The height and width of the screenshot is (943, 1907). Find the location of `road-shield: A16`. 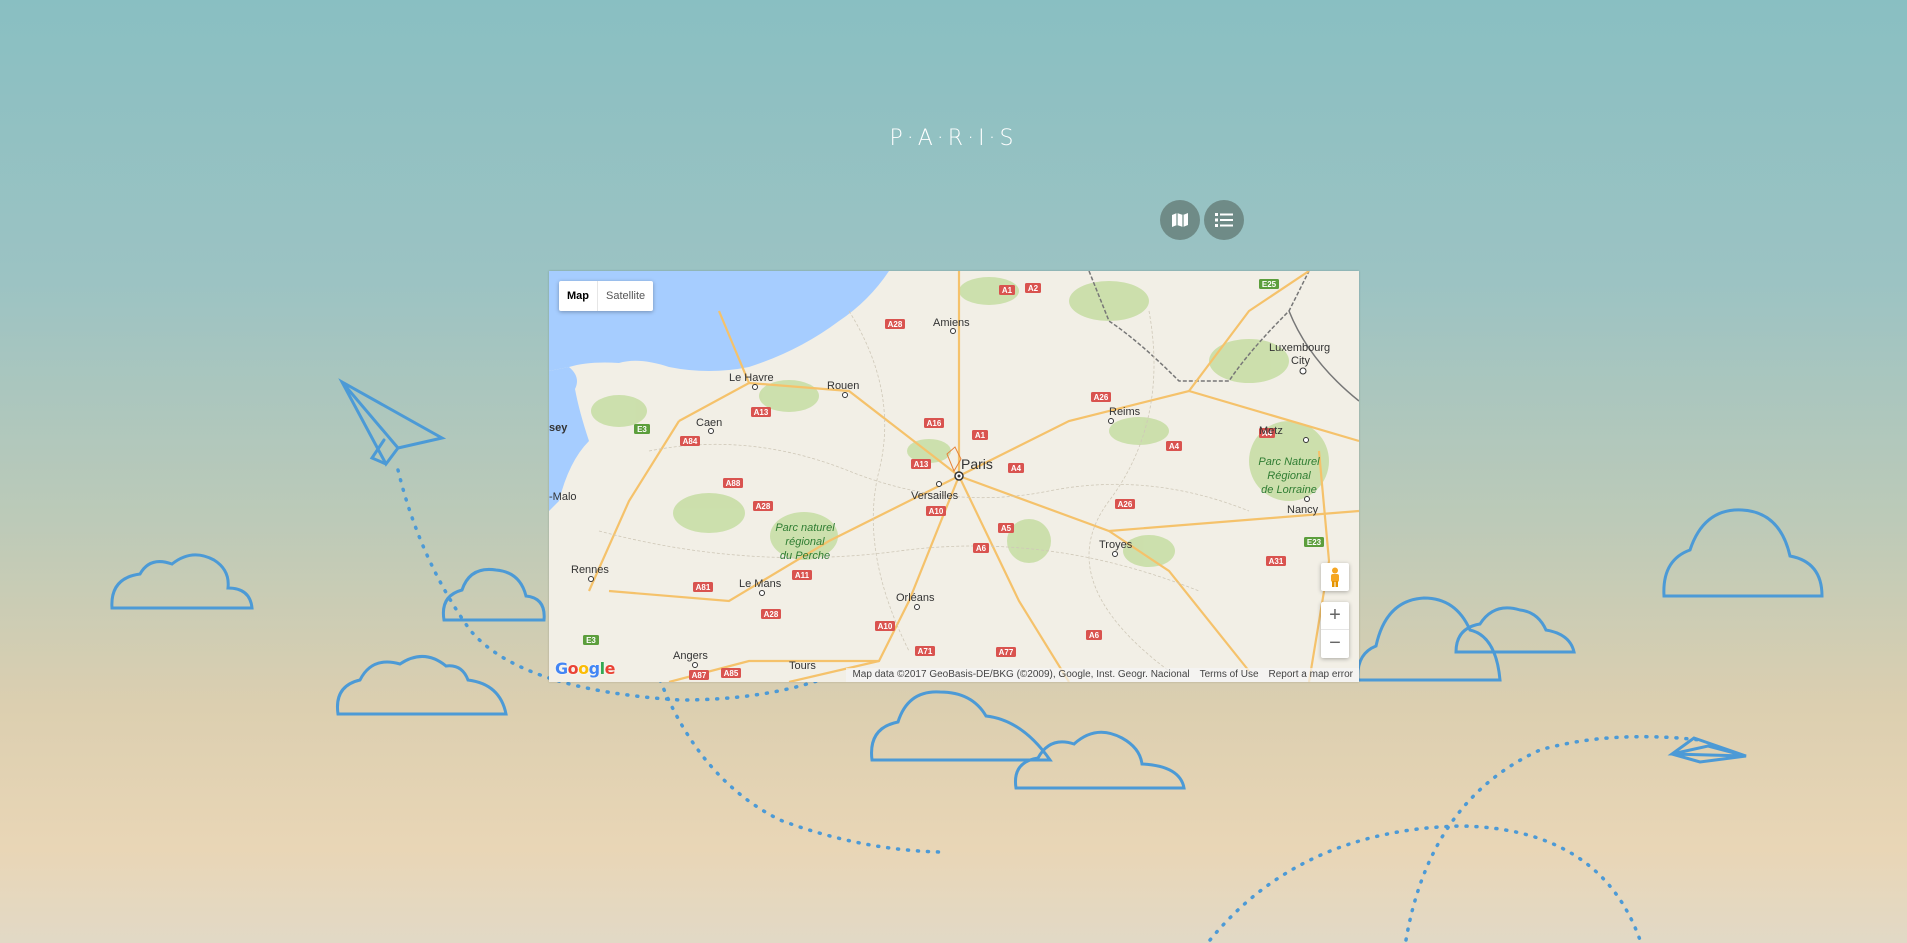

road-shield: A16 is located at coordinates (934, 423).